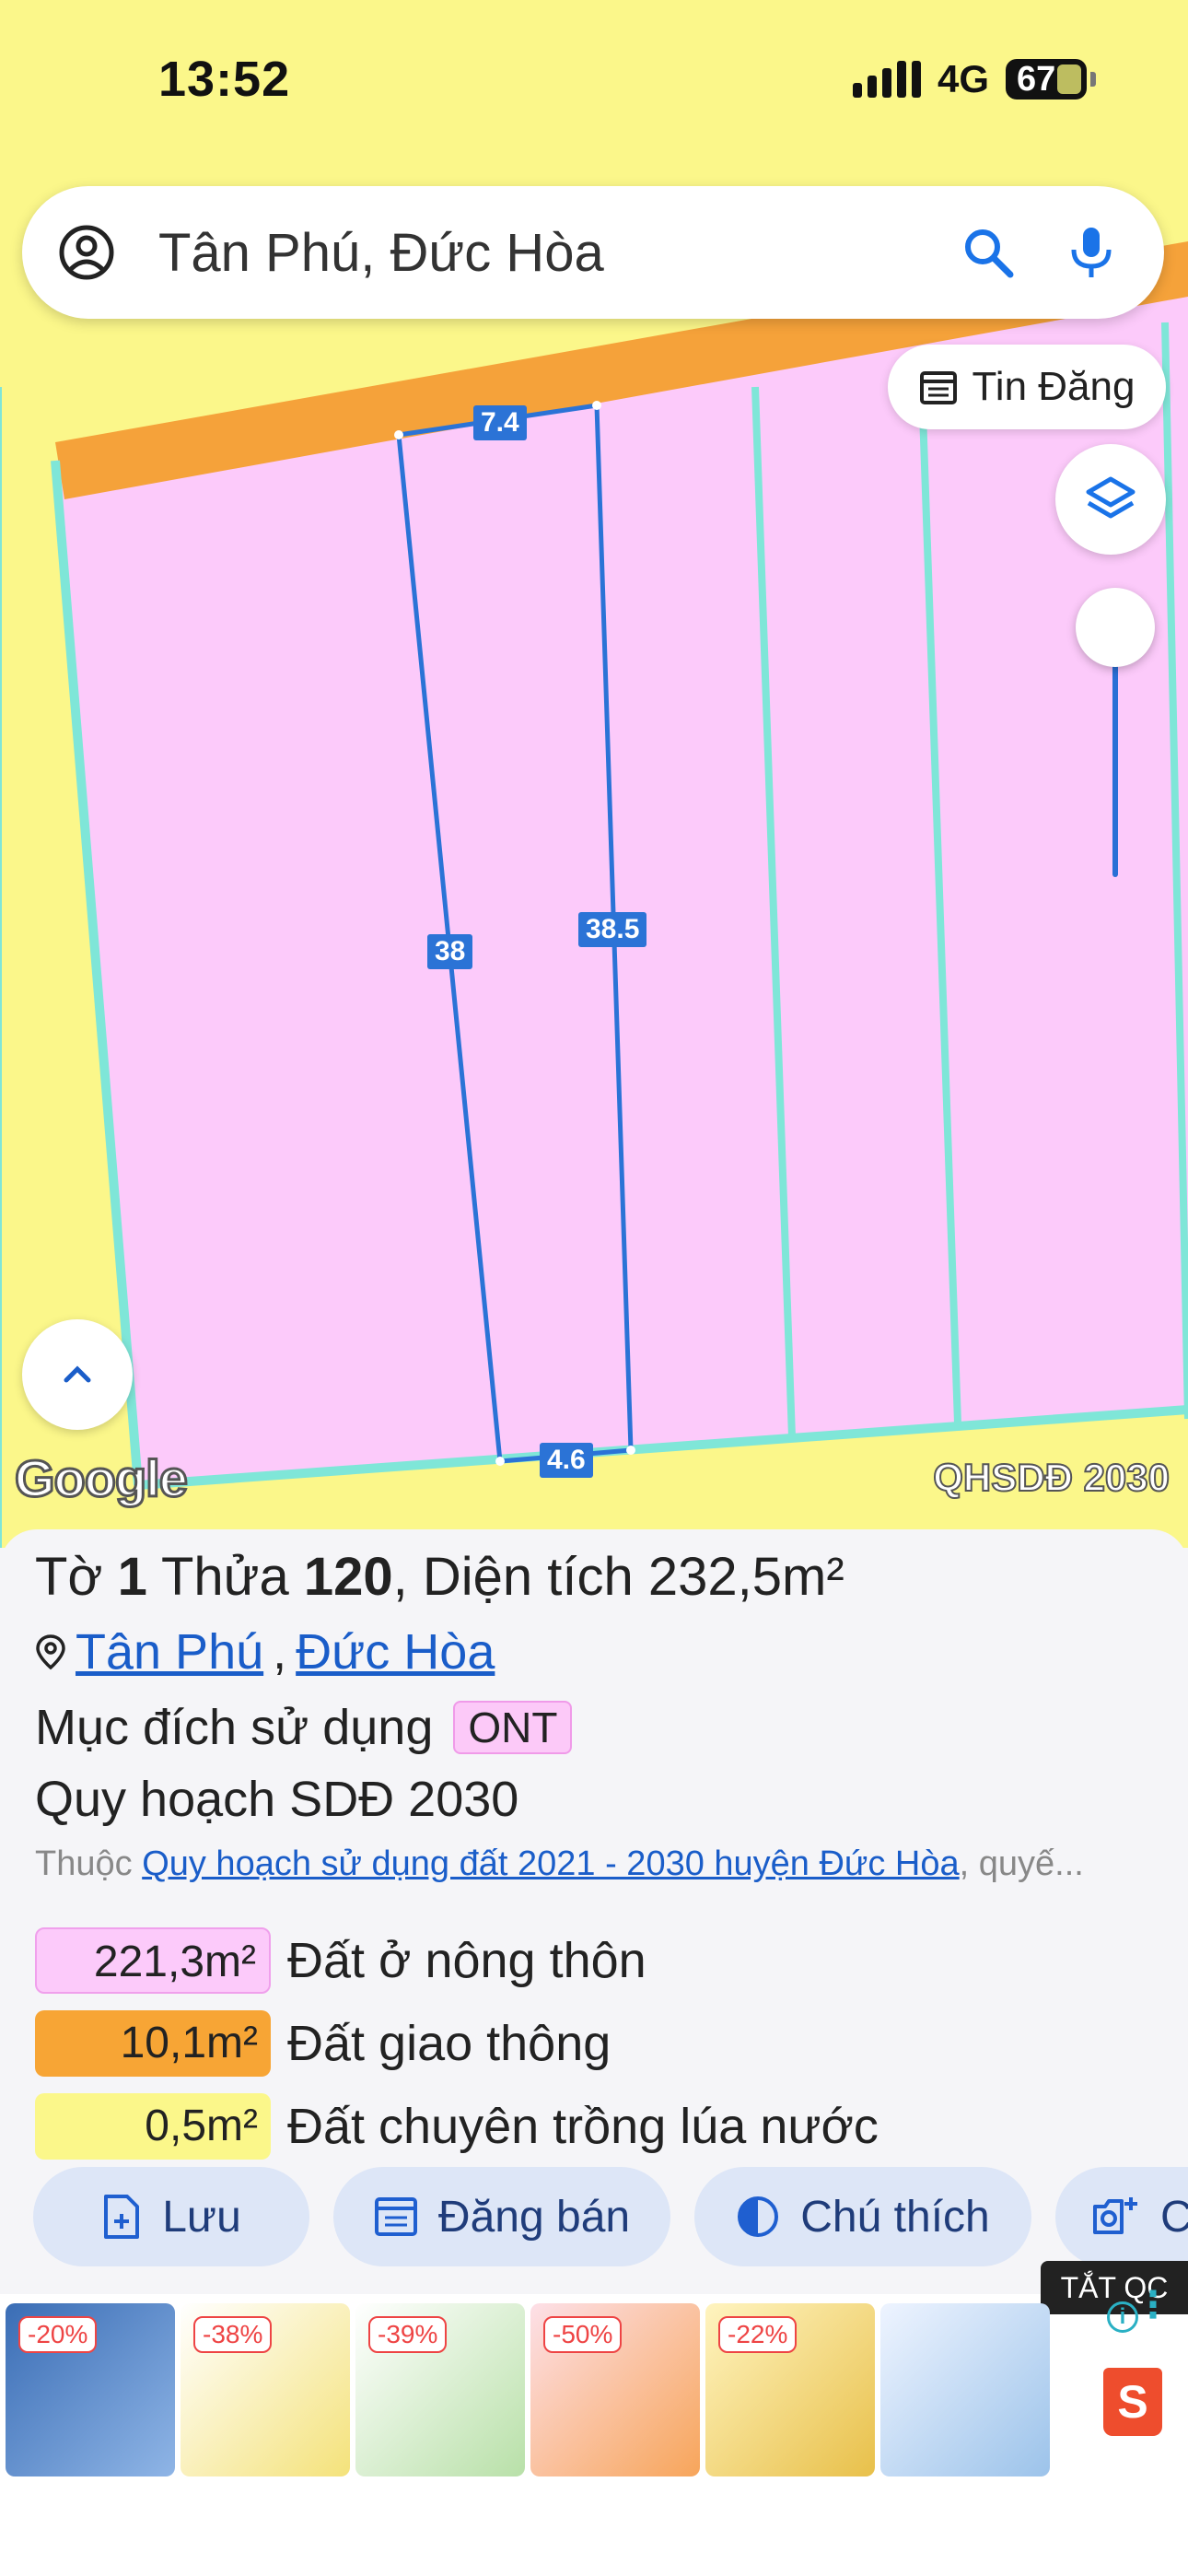 The image size is (1188, 2576). Describe the element at coordinates (153, 1960) in the screenshot. I see `land-use-area: 221,3m²` at that location.